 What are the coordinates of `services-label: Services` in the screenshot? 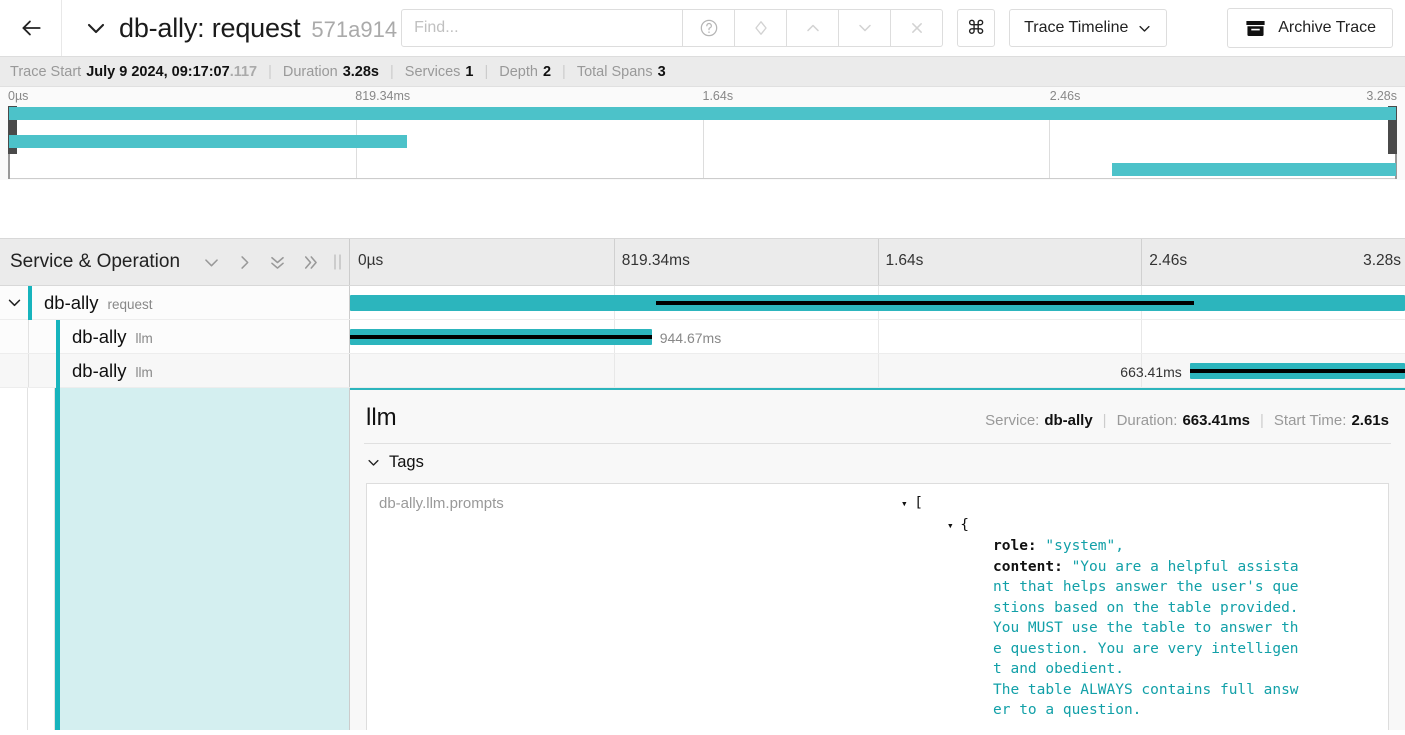 It's located at (432, 71).